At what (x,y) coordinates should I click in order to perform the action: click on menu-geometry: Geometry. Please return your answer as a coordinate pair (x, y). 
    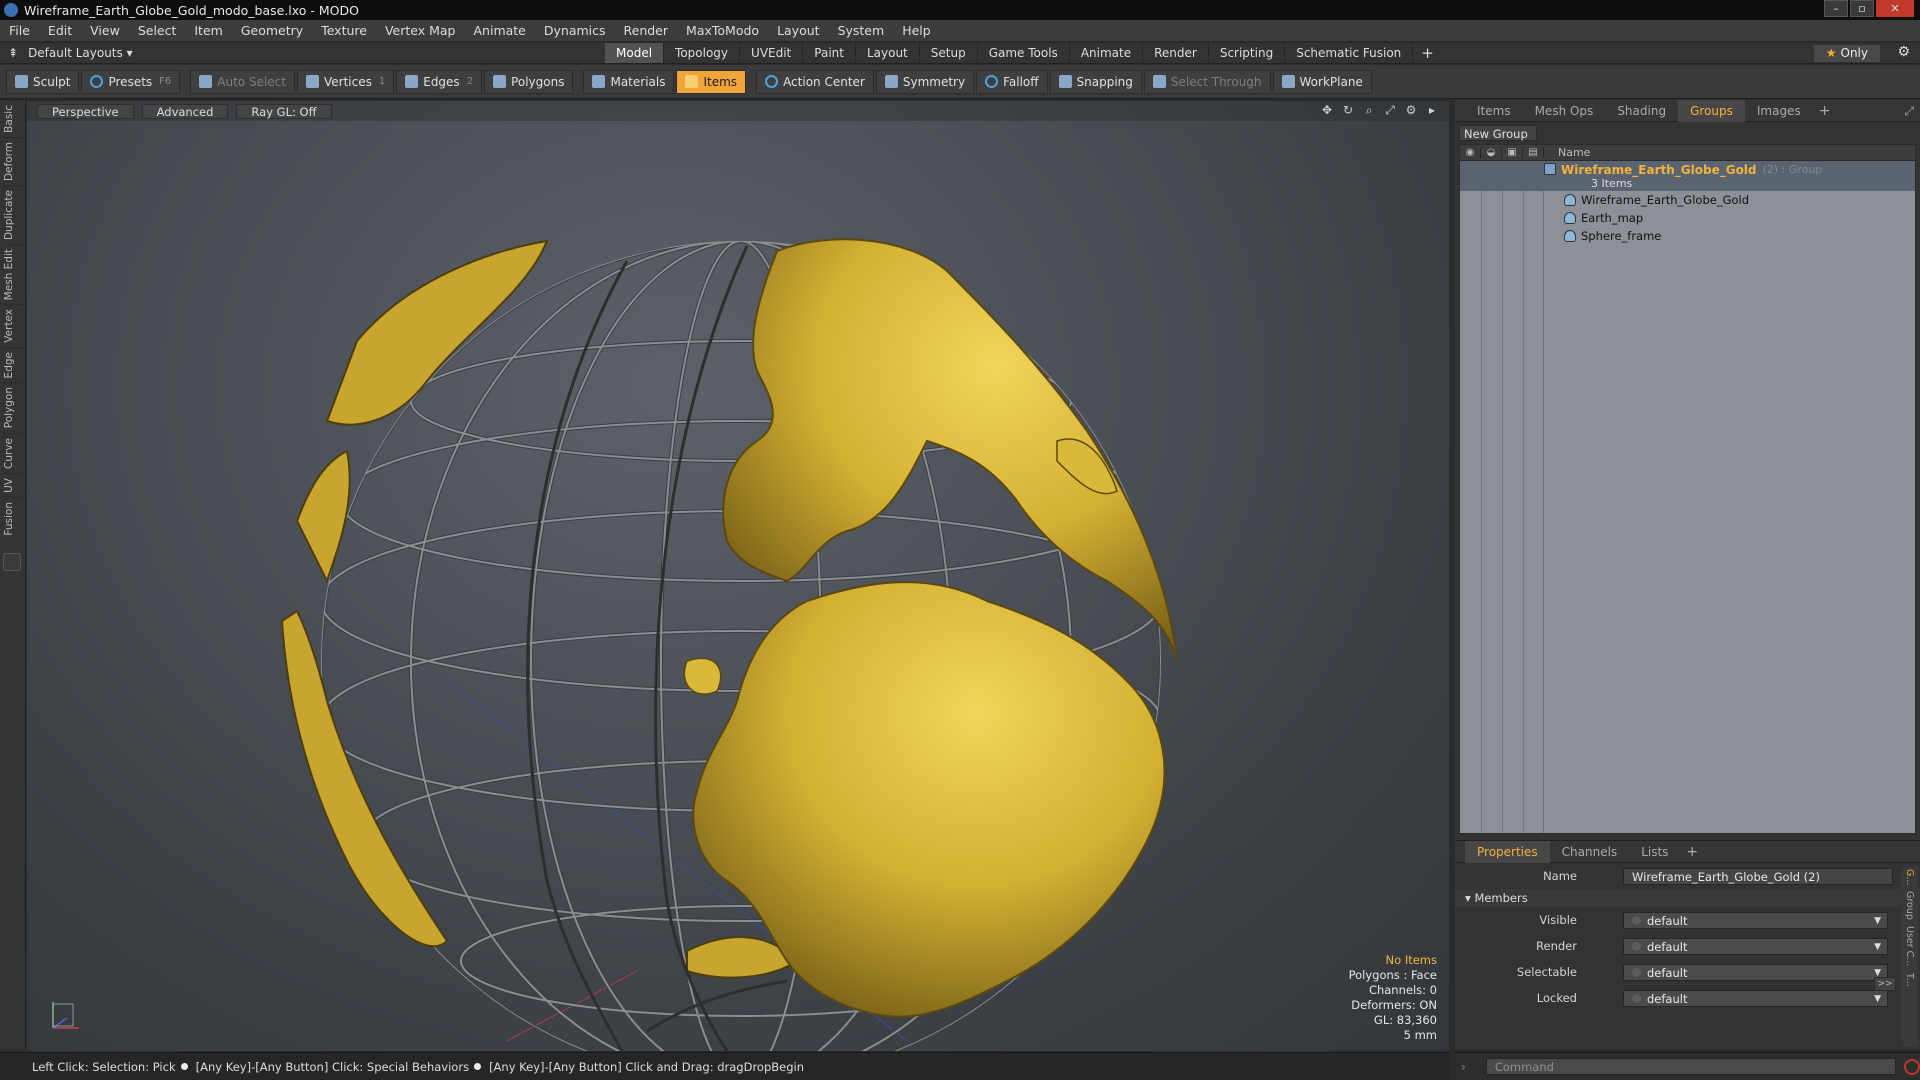
    Looking at the image, I should click on (272, 31).